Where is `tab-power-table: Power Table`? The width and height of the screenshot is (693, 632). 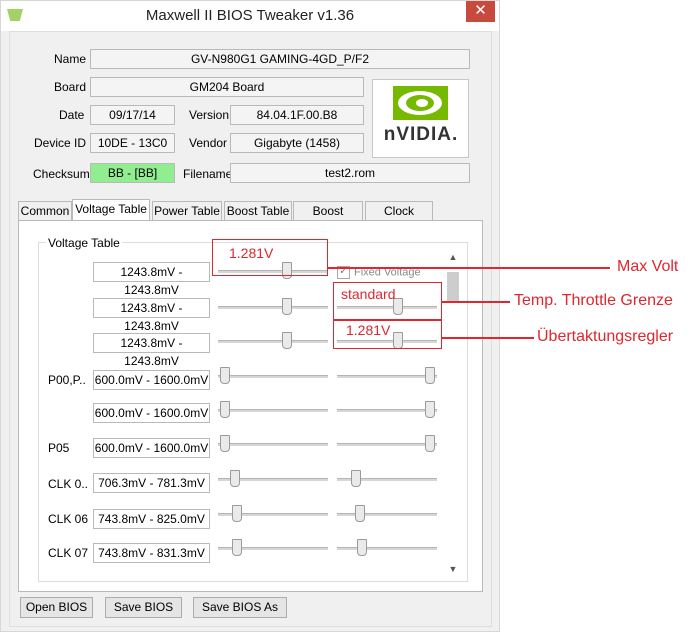
tab-power-table: Power Table is located at coordinates (187, 211).